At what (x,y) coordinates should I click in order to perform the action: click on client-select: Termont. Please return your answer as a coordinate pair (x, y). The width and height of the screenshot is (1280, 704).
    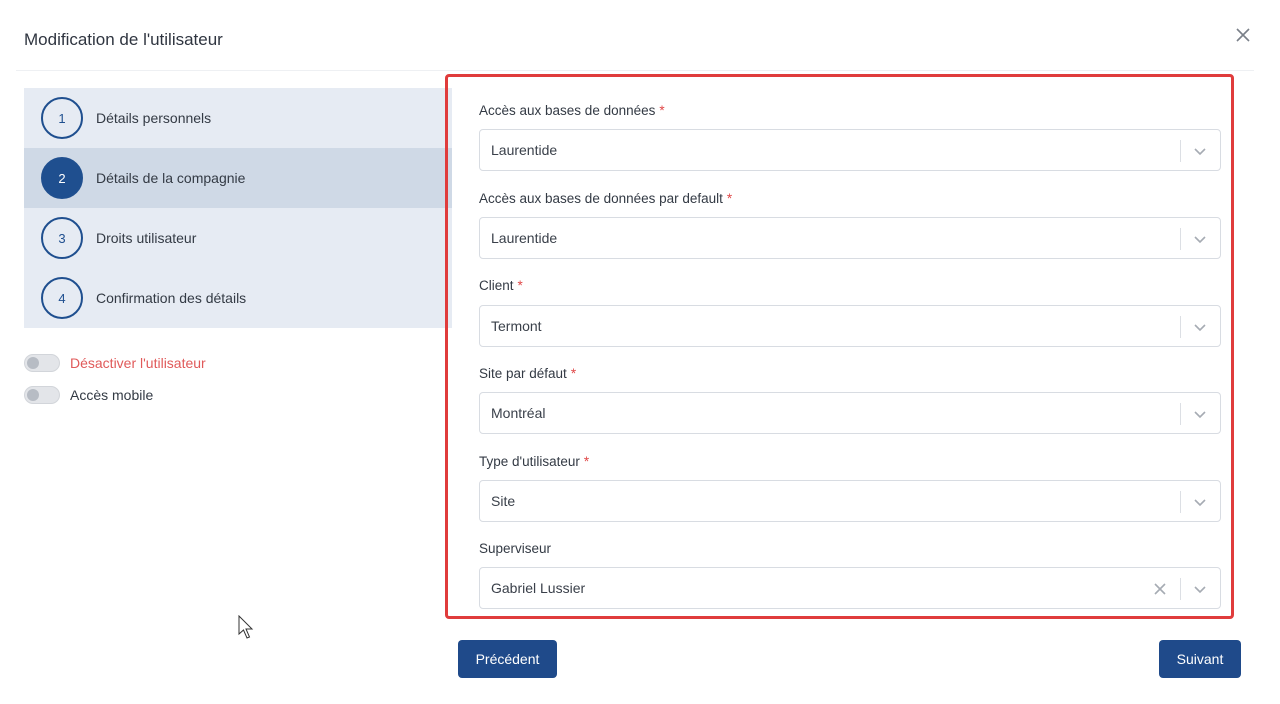
    Looking at the image, I should click on (850, 326).